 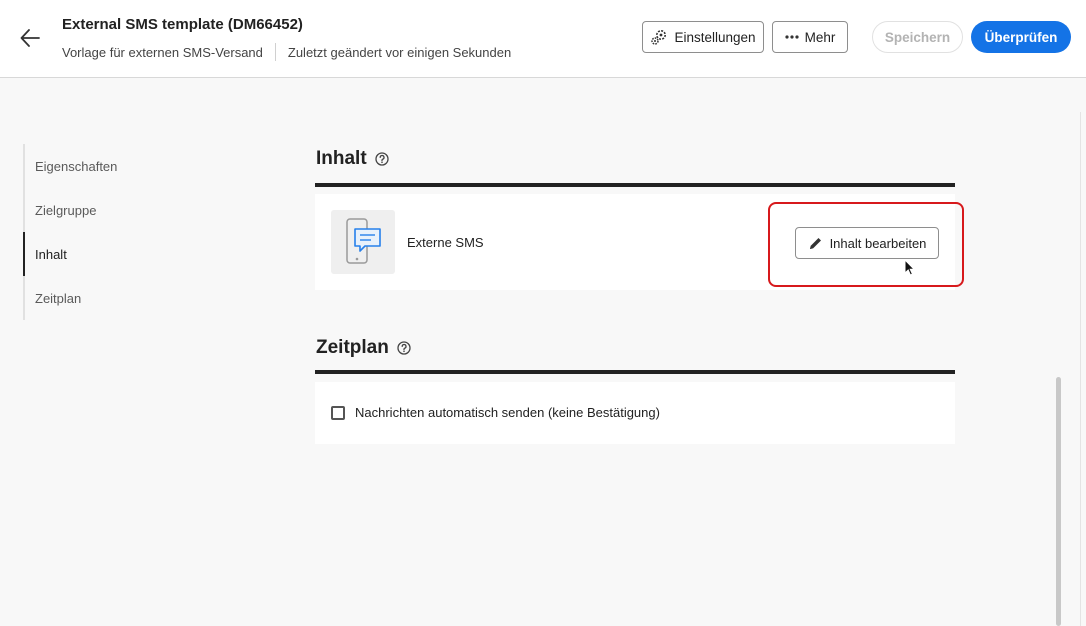 I want to click on content-title-text: Inhalt, so click(x=341, y=158).